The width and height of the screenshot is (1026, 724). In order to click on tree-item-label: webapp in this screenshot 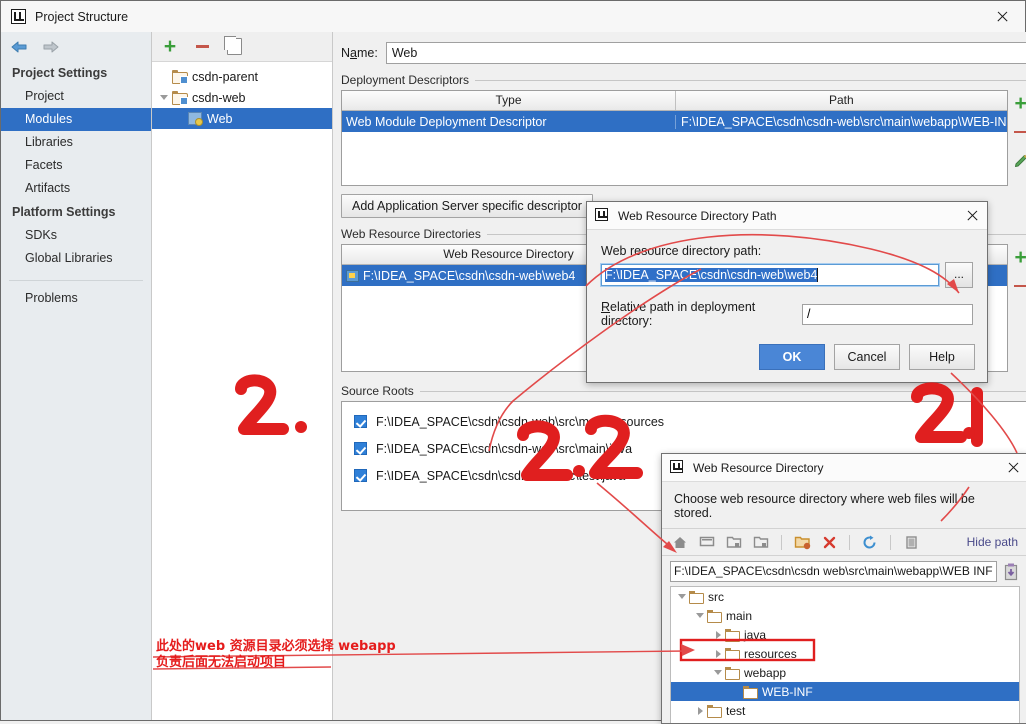, I will do `click(765, 672)`.